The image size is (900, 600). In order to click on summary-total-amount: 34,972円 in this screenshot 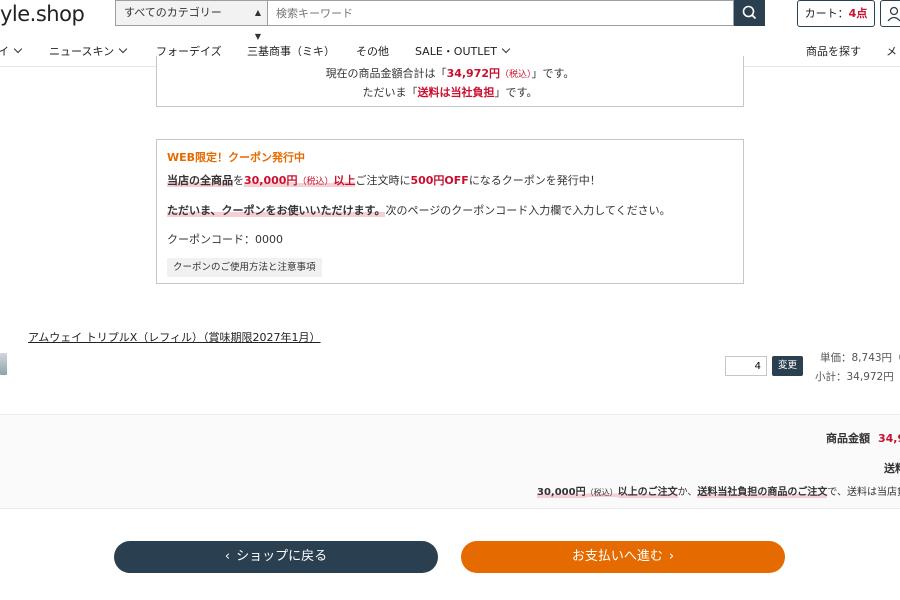, I will do `click(473, 73)`.